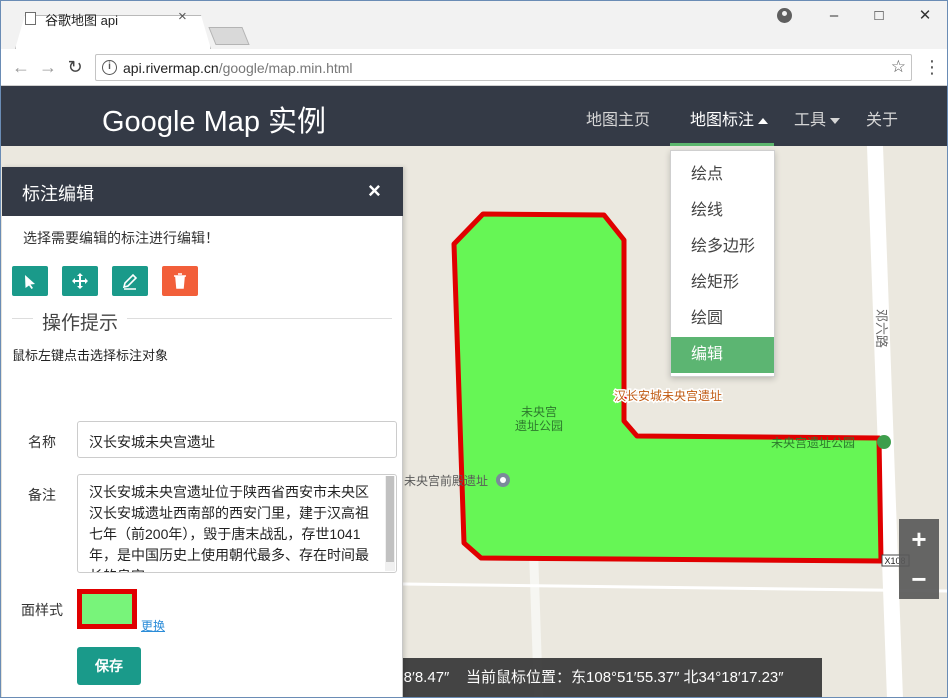  What do you see at coordinates (722, 283) in the screenshot?
I see `dropdown-item-rectangle: 绘矩形` at bounding box center [722, 283].